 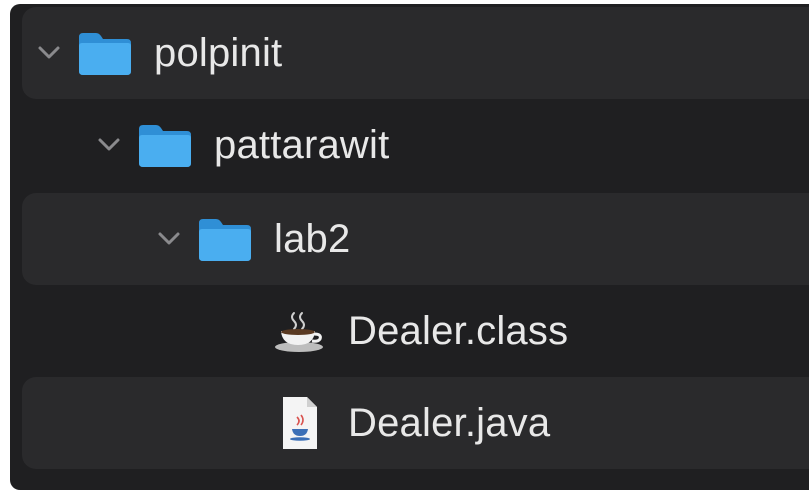 What do you see at coordinates (449, 422) in the screenshot?
I see `tree-item-label: Dealer.java` at bounding box center [449, 422].